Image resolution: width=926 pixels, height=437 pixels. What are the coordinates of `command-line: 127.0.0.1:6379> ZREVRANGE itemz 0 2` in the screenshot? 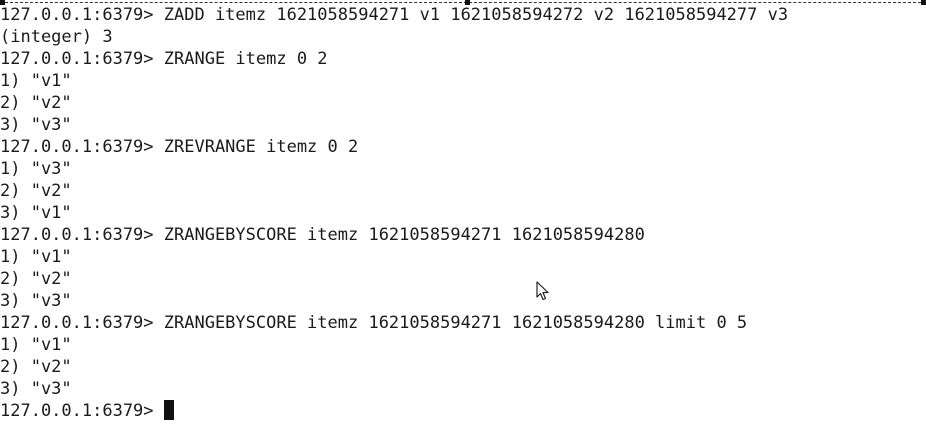 It's located at (463, 147).